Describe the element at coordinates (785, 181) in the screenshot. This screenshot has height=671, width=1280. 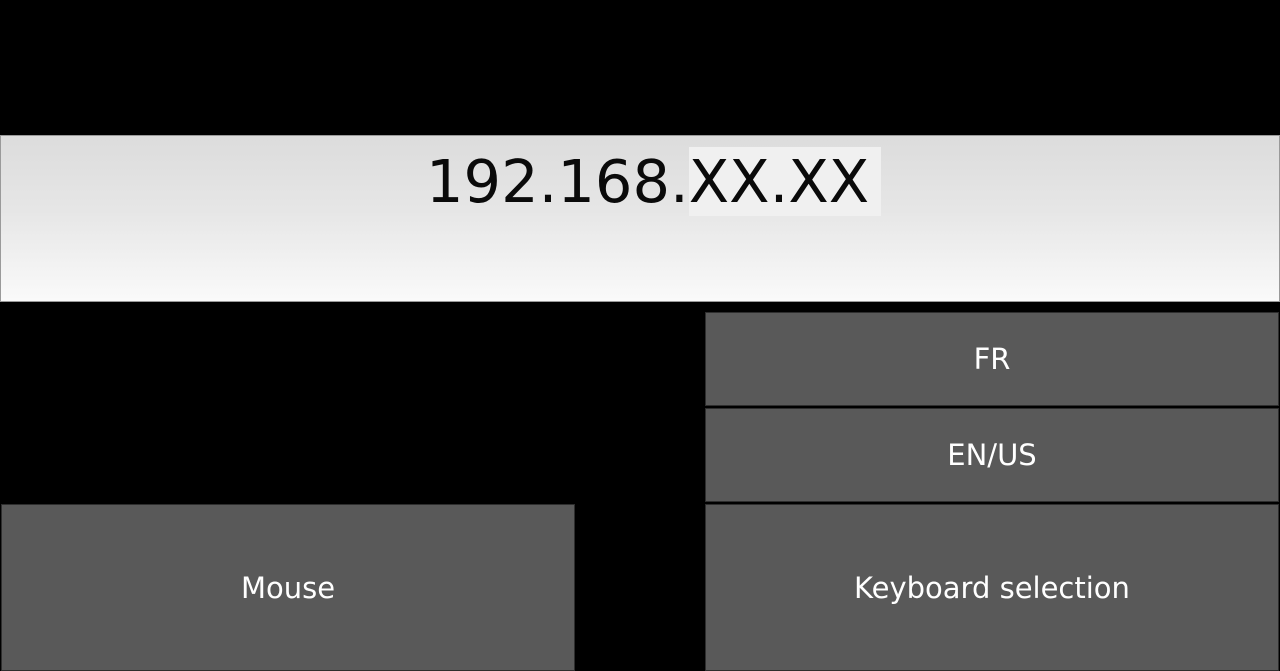
I see `ip-address-masked-suffix: XX.XX` at that location.